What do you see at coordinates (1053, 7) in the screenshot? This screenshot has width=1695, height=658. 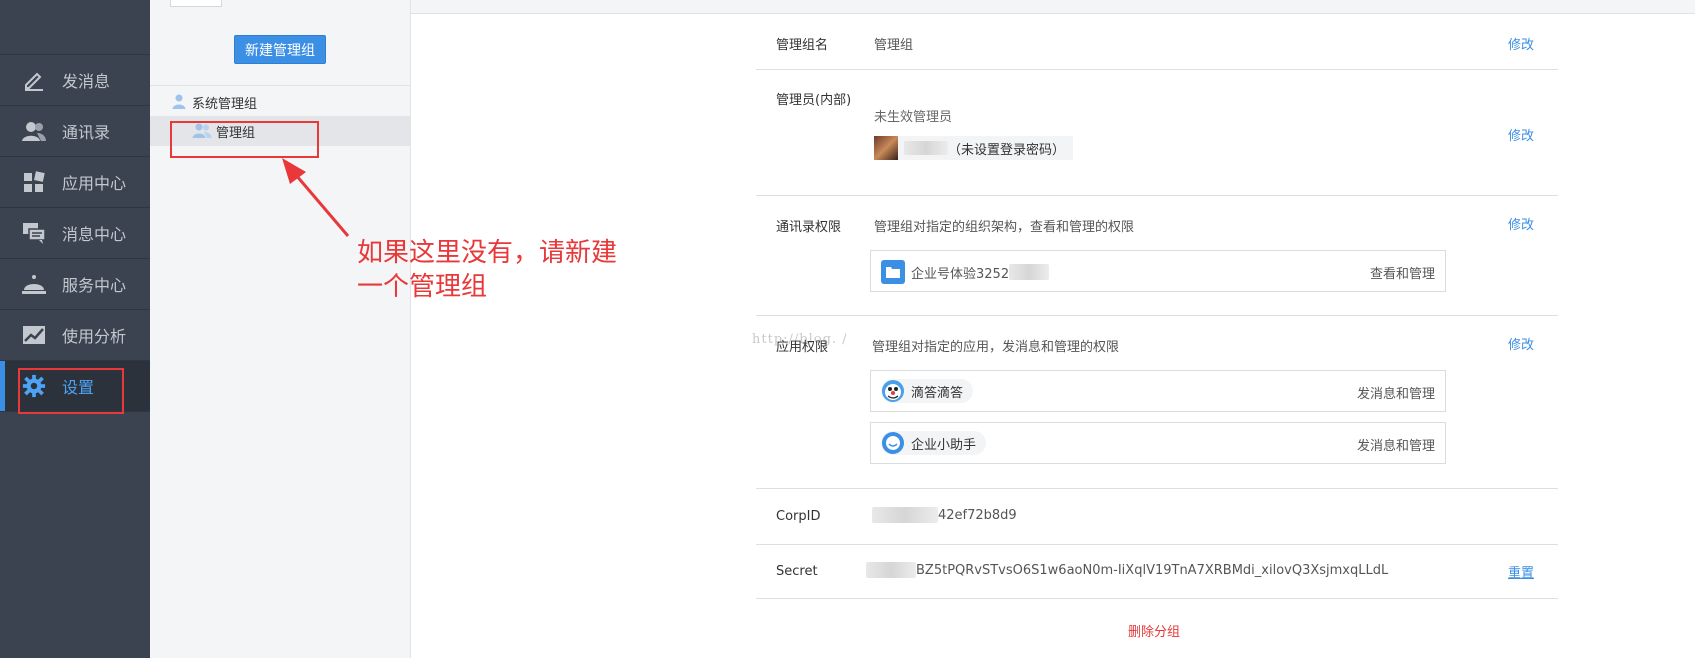 I see `top-strip` at bounding box center [1053, 7].